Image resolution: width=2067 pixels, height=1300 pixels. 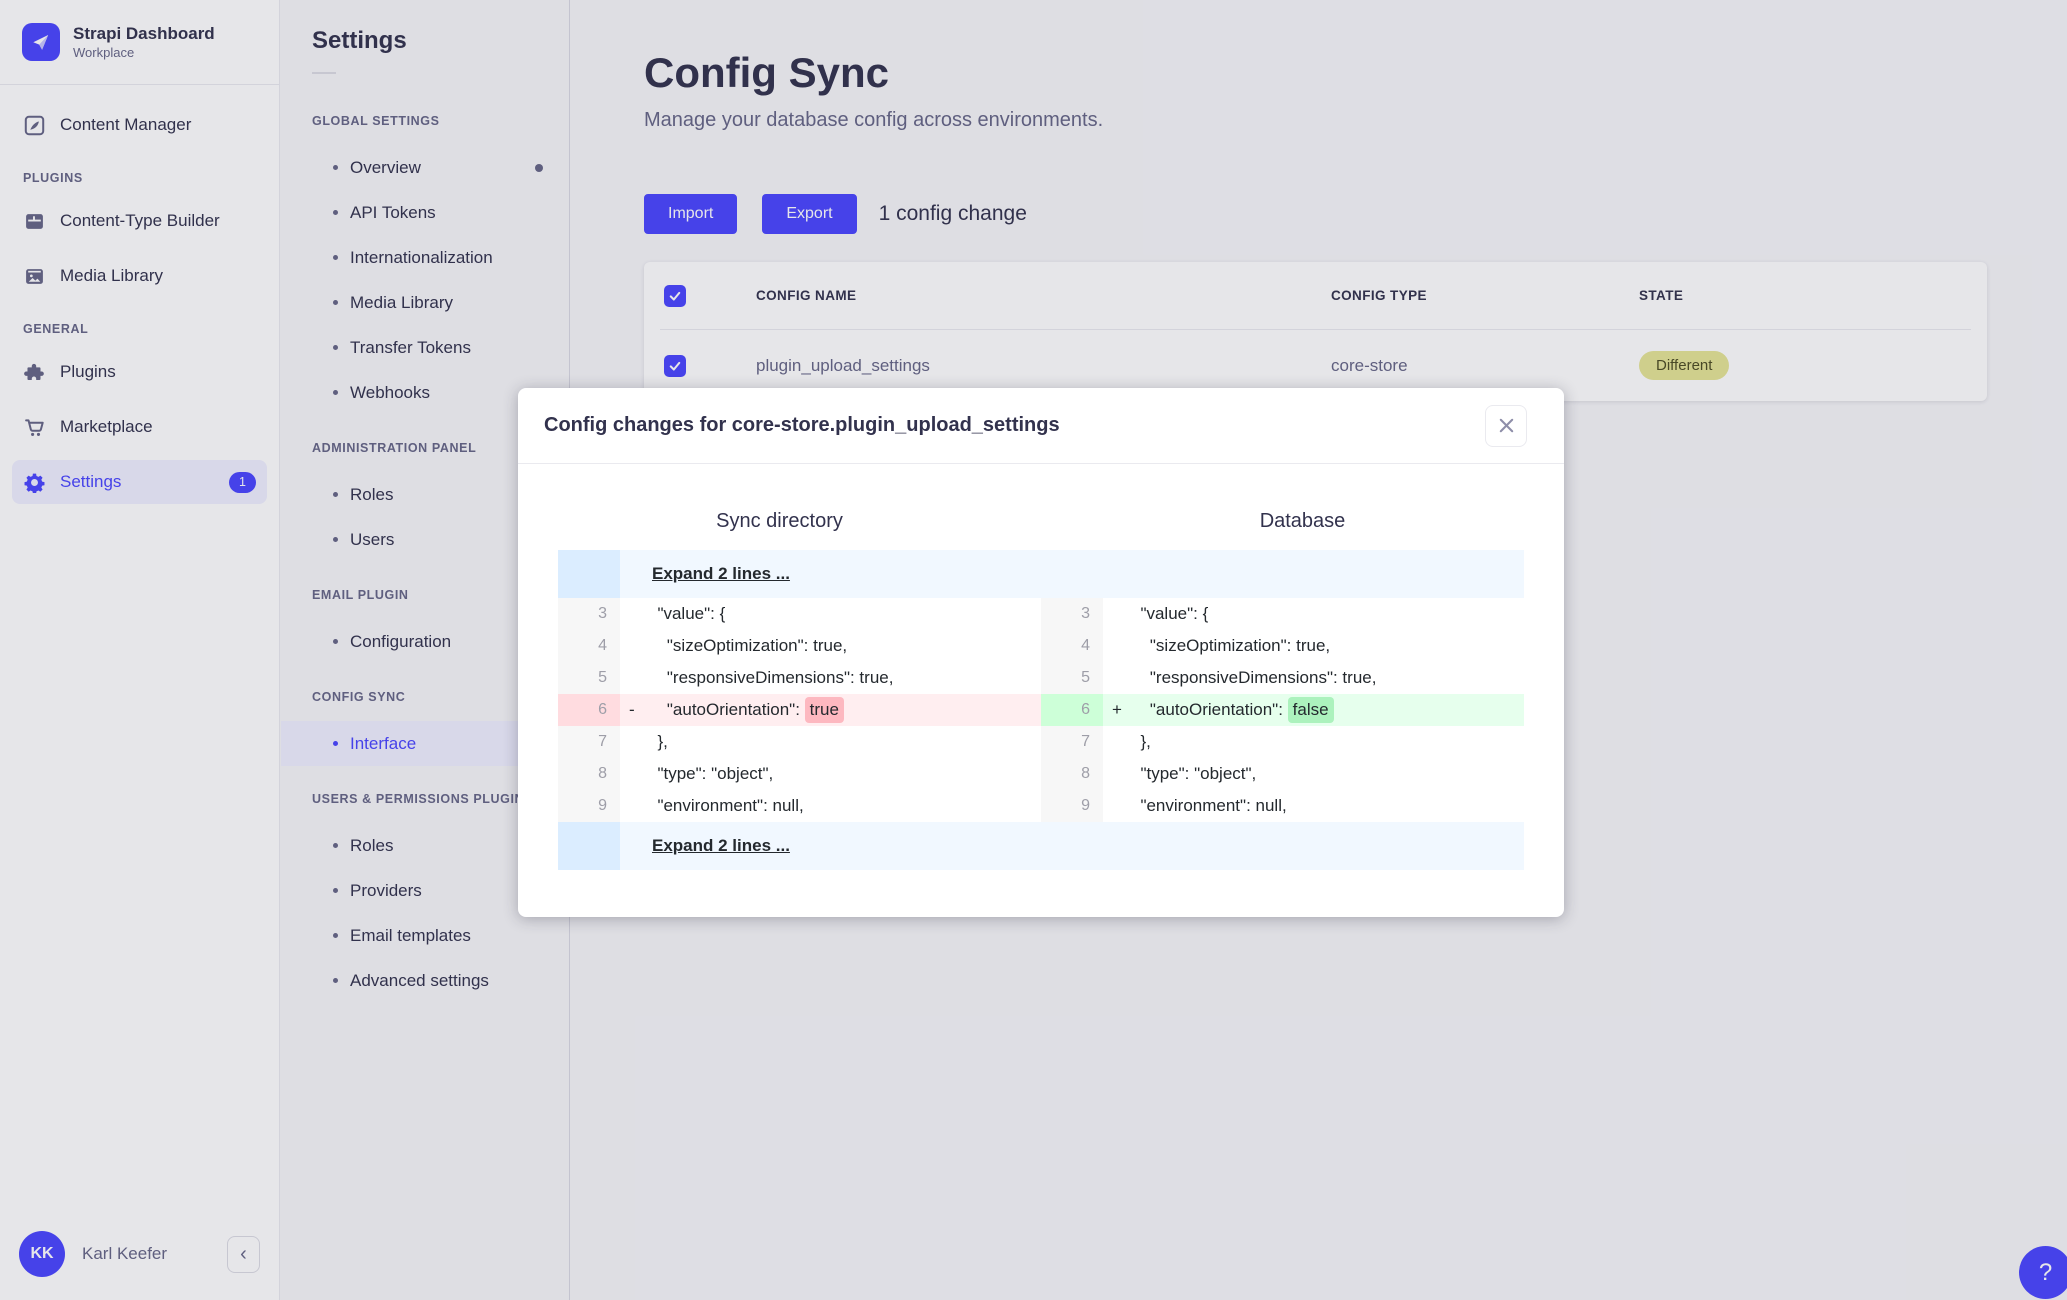 What do you see at coordinates (1041, 742) in the screenshot?
I see `diff-line: 7 }, 7 },` at bounding box center [1041, 742].